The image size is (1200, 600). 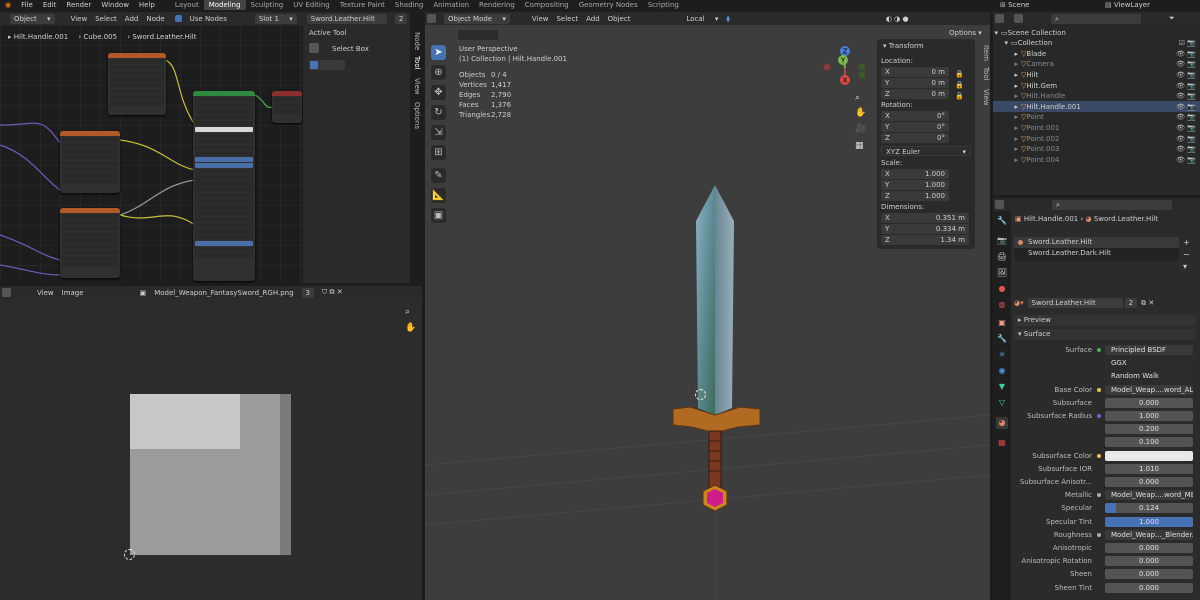 I want to click on select-mode-icons, so click(x=478, y=35).